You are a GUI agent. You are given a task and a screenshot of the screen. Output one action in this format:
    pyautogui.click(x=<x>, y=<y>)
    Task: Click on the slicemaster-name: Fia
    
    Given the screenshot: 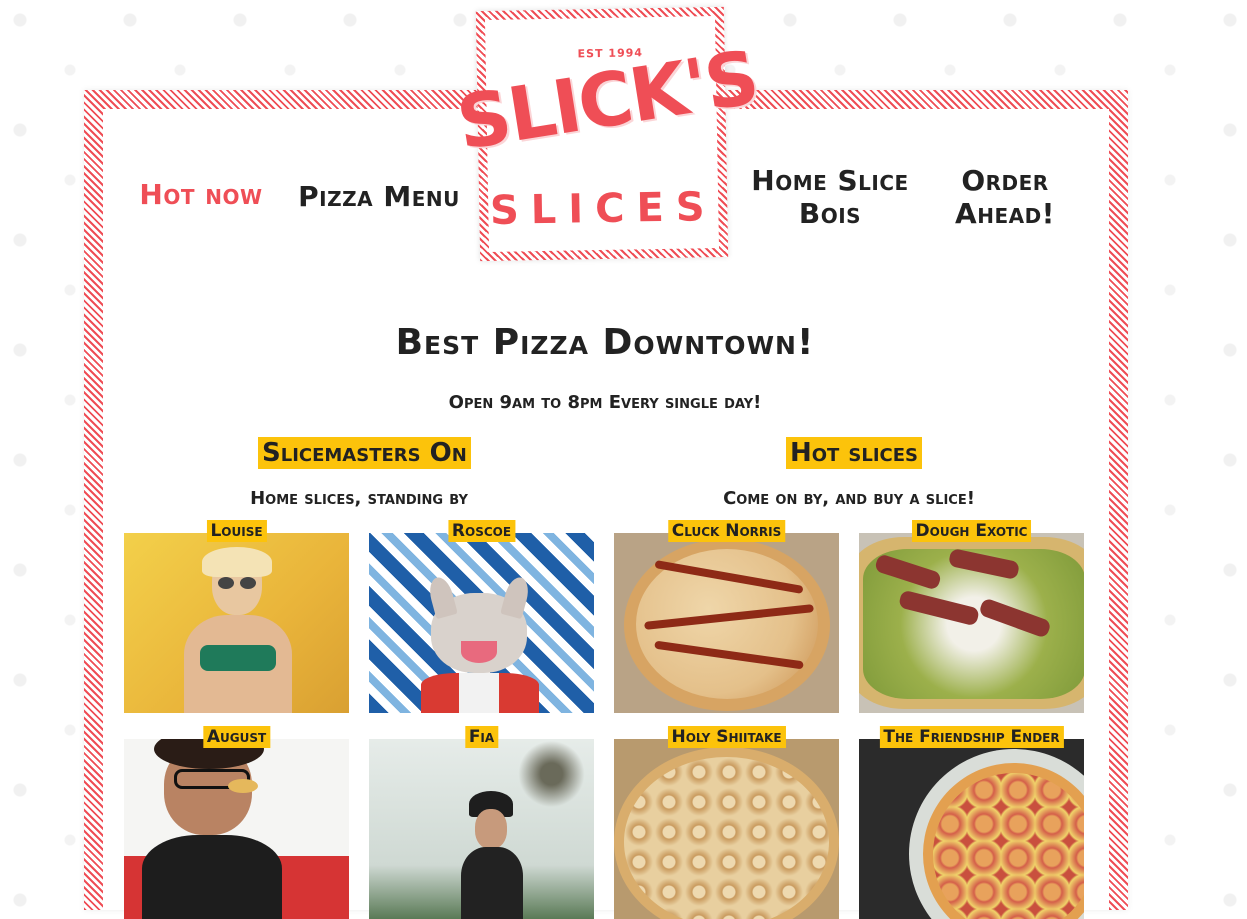 What is the action you would take?
    pyautogui.click(x=481, y=737)
    